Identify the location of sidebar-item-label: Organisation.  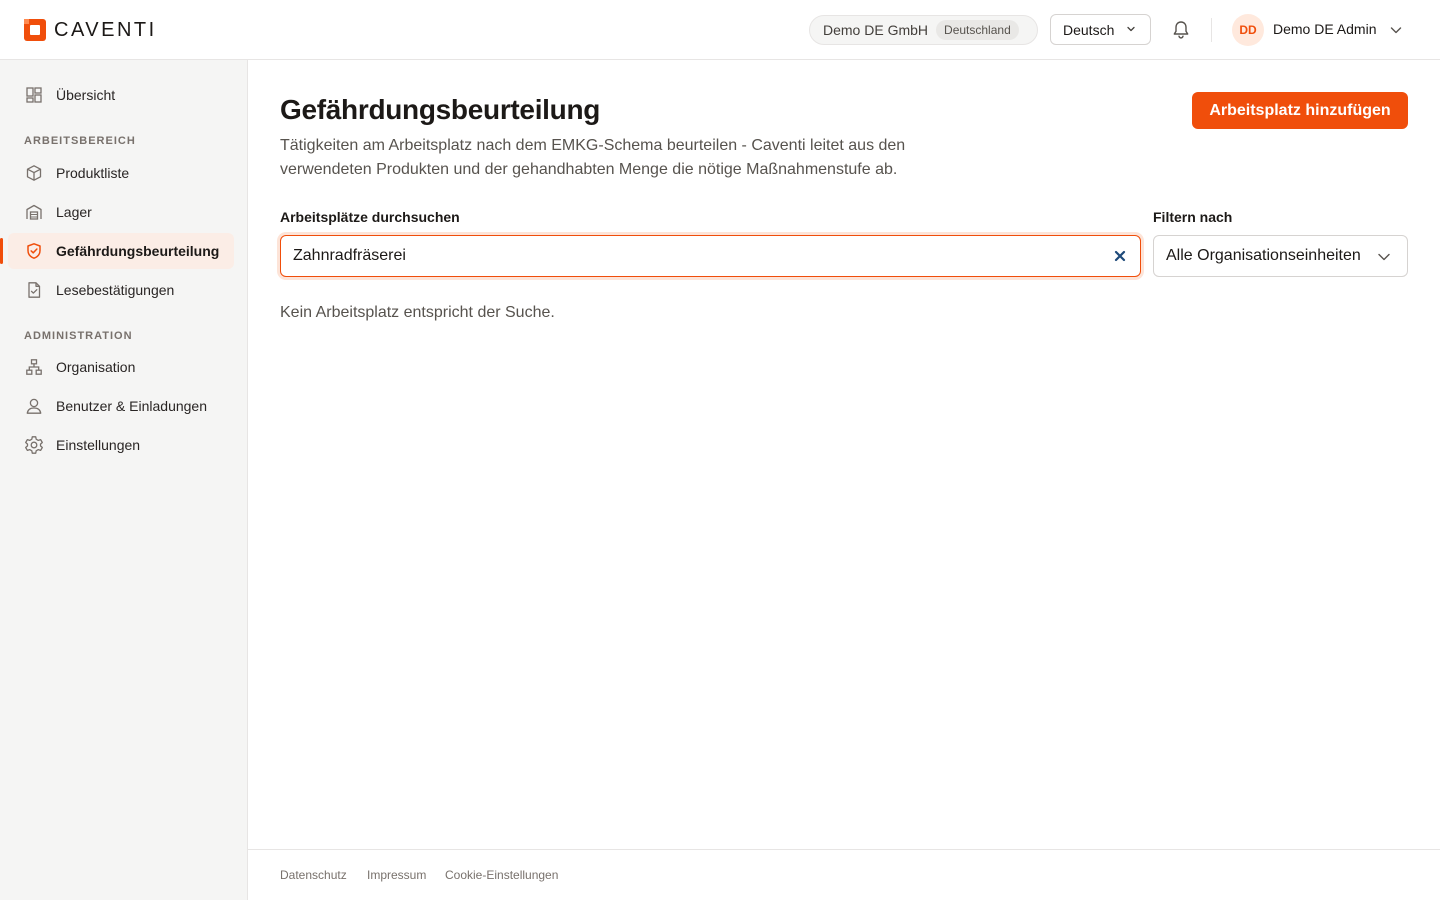
(96, 367).